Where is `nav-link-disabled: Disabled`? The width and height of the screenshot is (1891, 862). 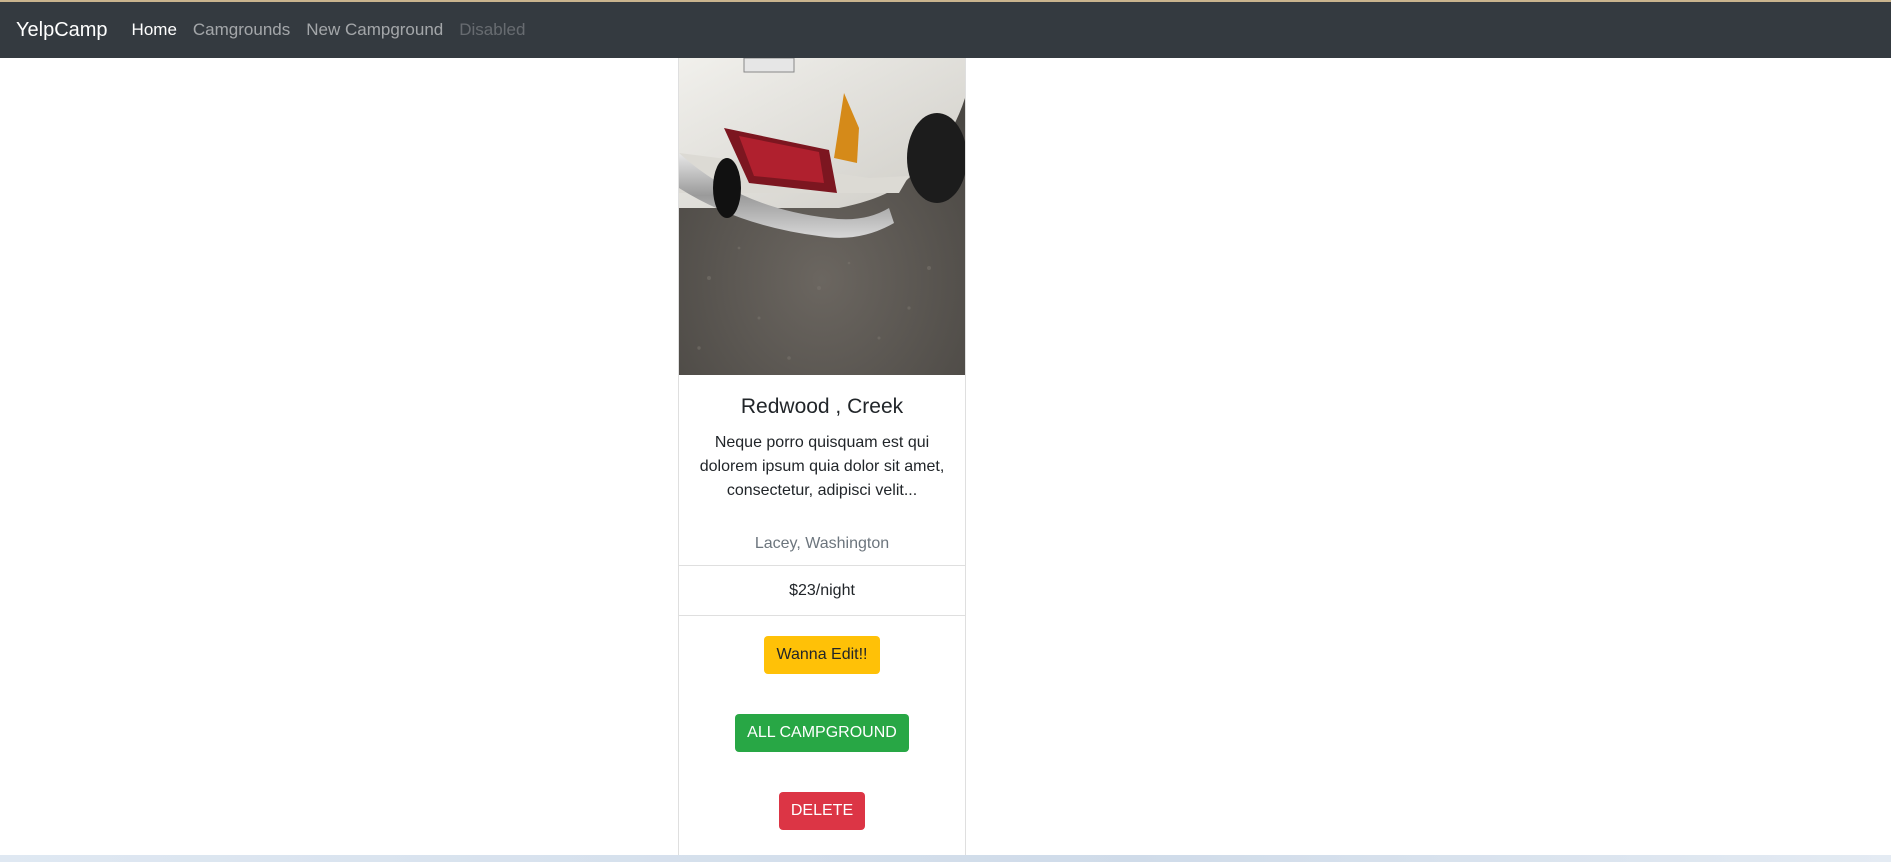
nav-link-disabled: Disabled is located at coordinates (492, 29).